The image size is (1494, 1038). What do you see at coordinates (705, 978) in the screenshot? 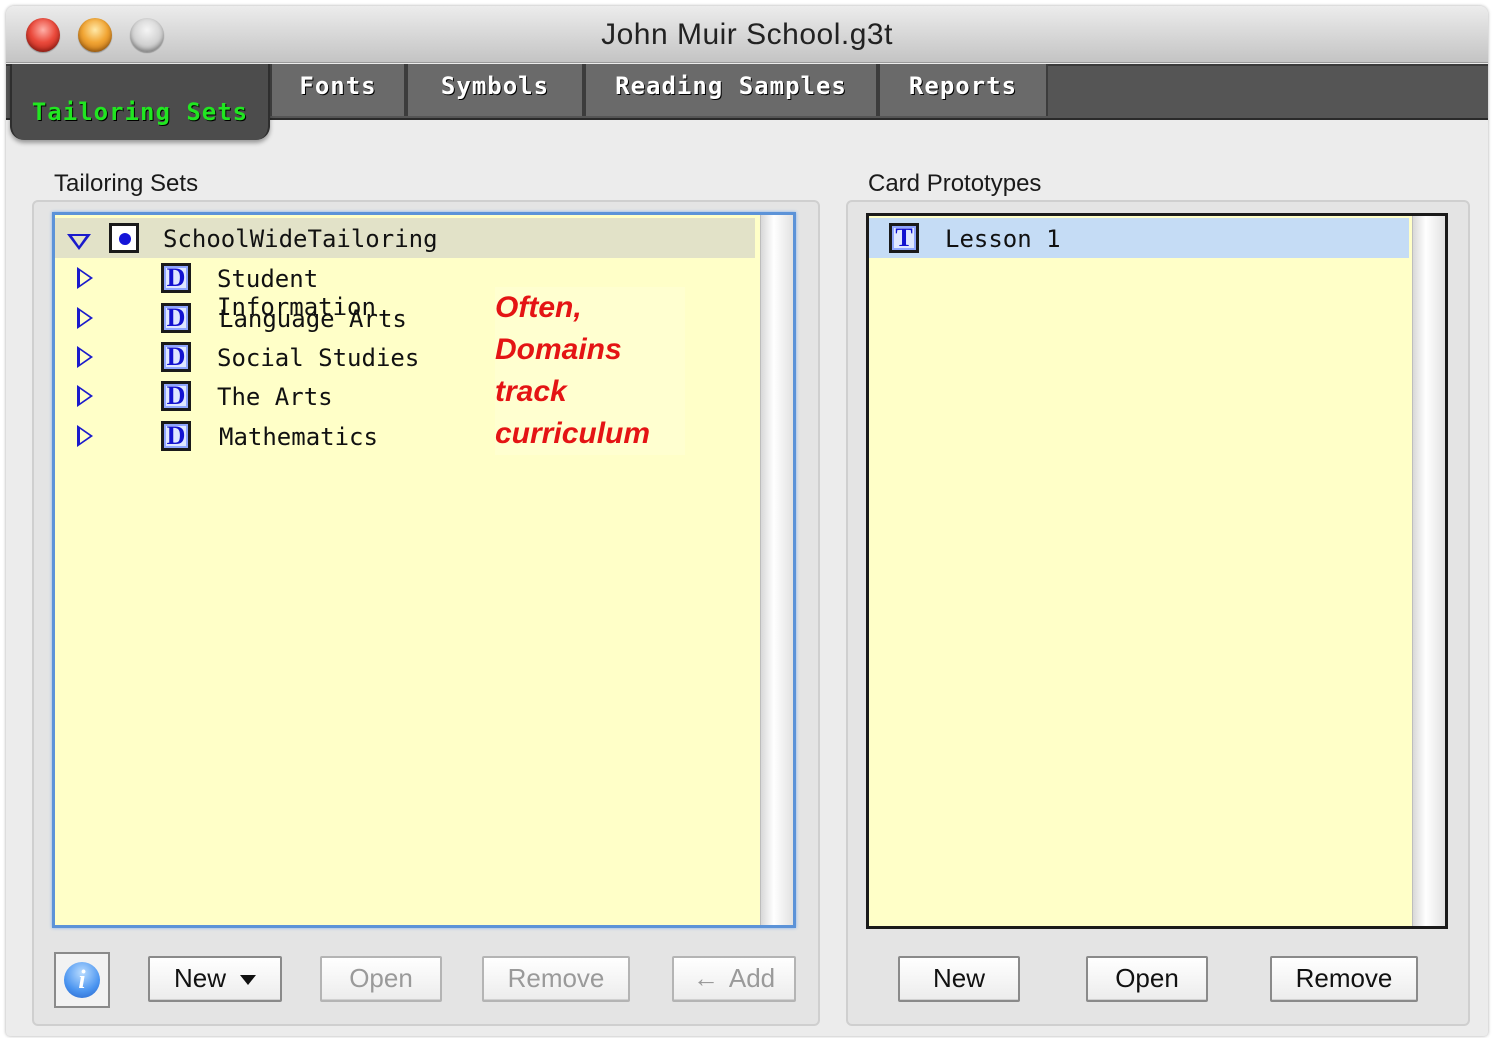
I see `arrow-left-icon: ←` at bounding box center [705, 978].